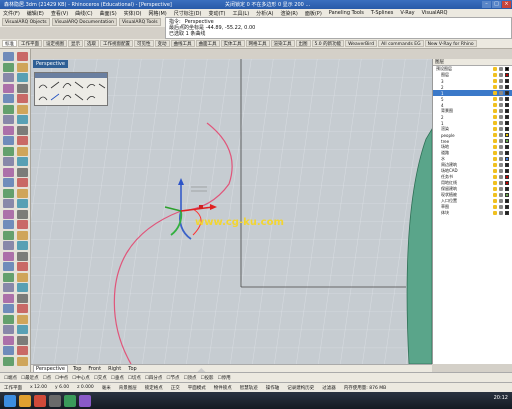 This screenshot has width=512, height=409. I want to click on toolbar-group-tab: 网格工具, so click(257, 43).